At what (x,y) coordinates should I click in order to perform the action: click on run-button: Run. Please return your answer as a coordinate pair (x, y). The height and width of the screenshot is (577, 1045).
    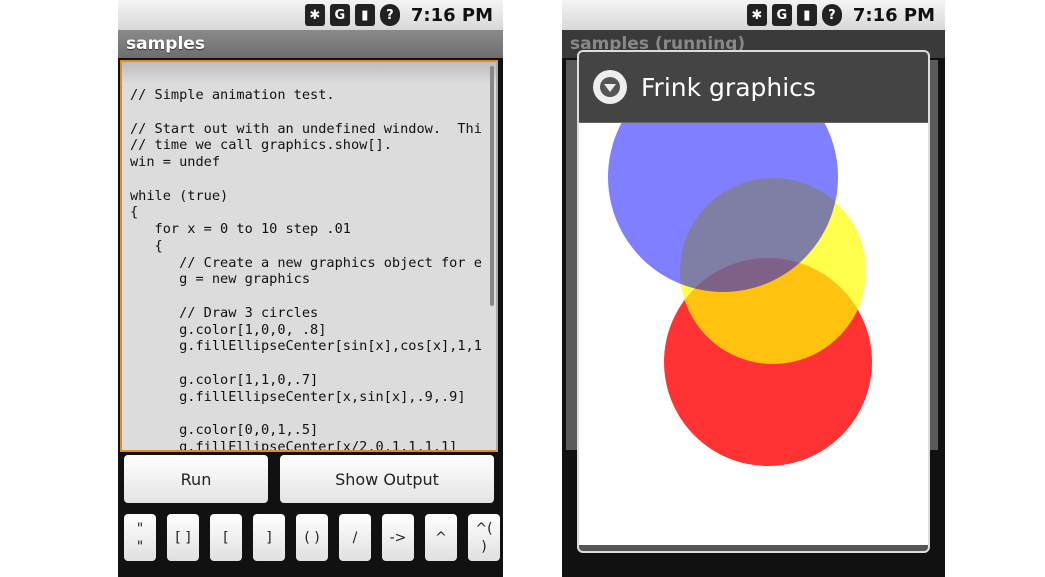
    Looking at the image, I should click on (196, 479).